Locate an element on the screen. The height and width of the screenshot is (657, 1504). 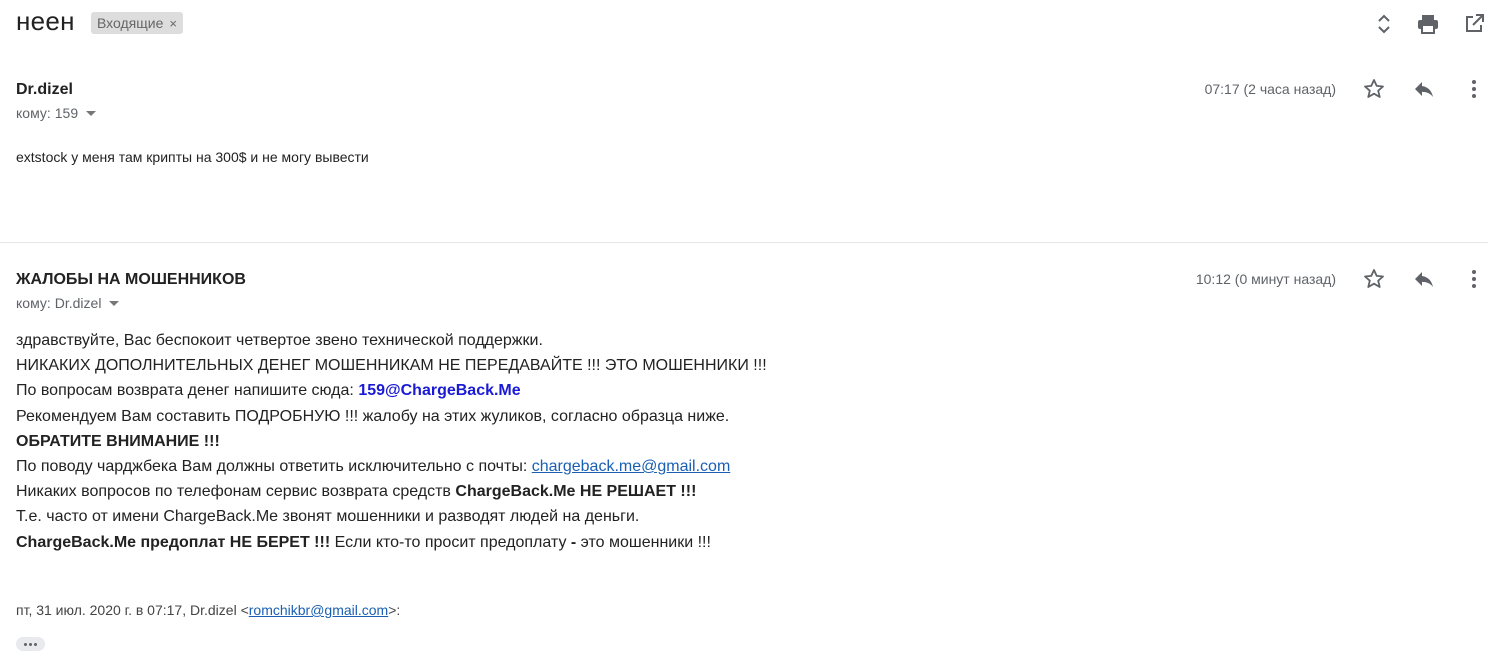
print-icon is located at coordinates (1428, 24).